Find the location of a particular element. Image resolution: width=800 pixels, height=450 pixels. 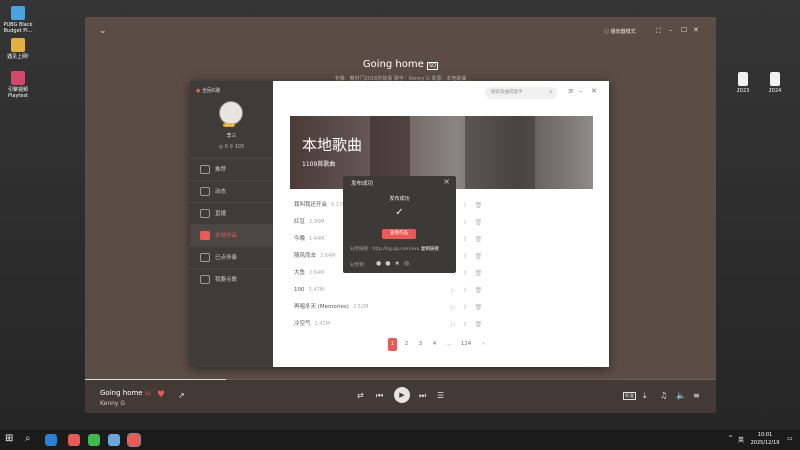

desktop-icon-browser: 遇见上网! is located at coordinates (18, 49).